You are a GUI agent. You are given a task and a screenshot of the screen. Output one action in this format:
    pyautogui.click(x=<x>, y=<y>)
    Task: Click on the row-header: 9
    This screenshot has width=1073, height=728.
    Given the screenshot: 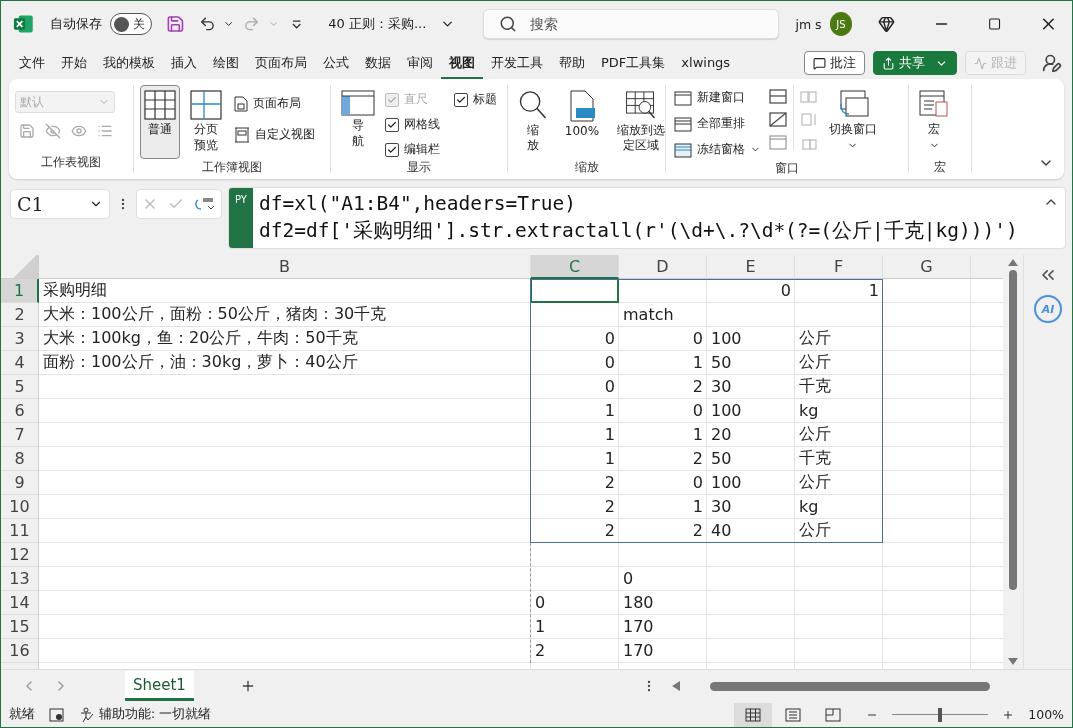 What is the action you would take?
    pyautogui.click(x=20, y=483)
    